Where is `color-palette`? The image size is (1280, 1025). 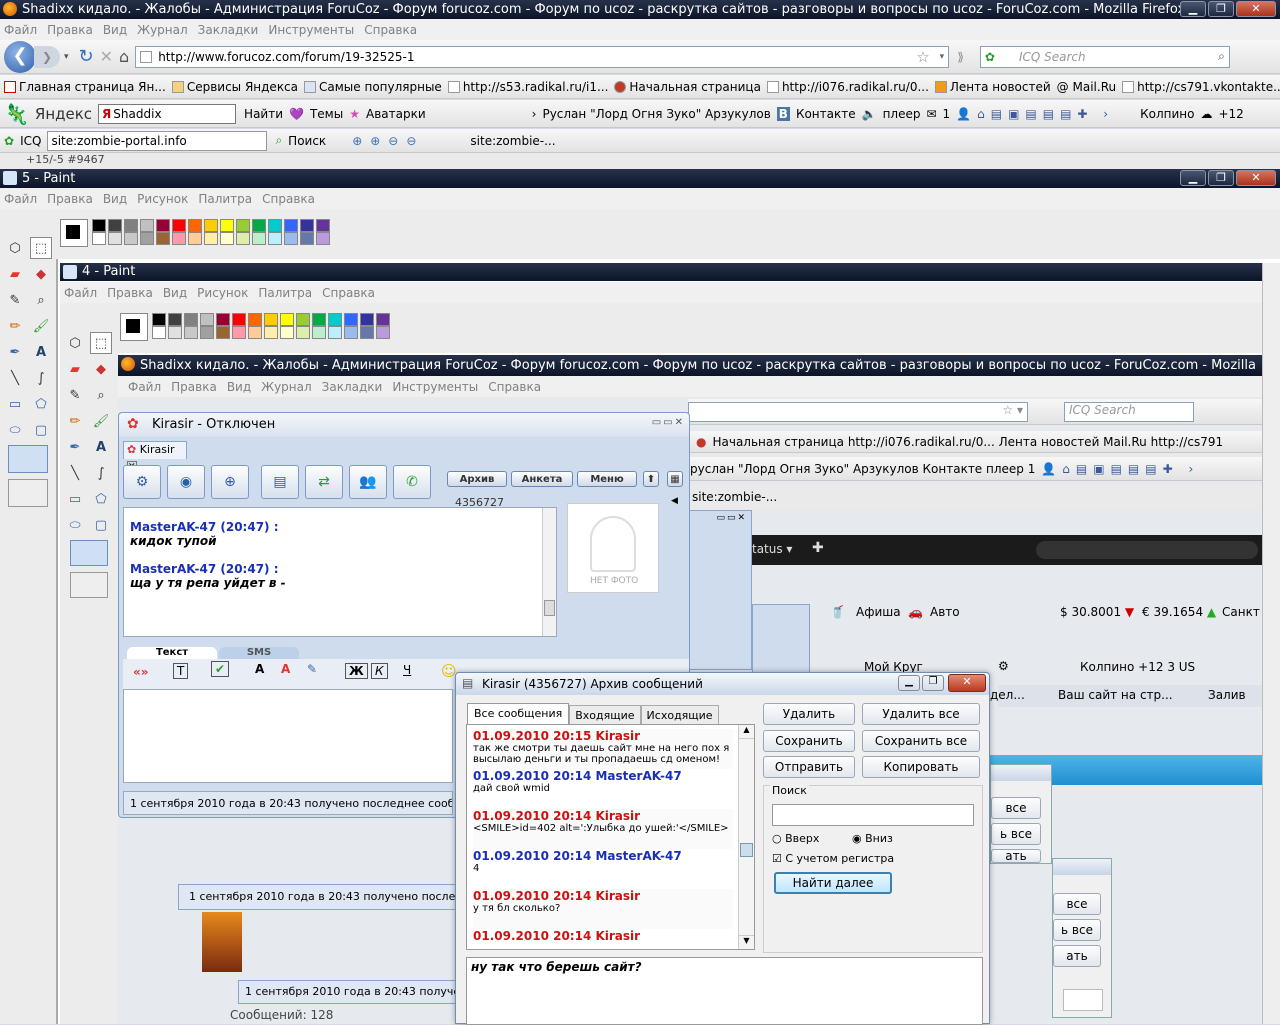 color-palette is located at coordinates (212, 232).